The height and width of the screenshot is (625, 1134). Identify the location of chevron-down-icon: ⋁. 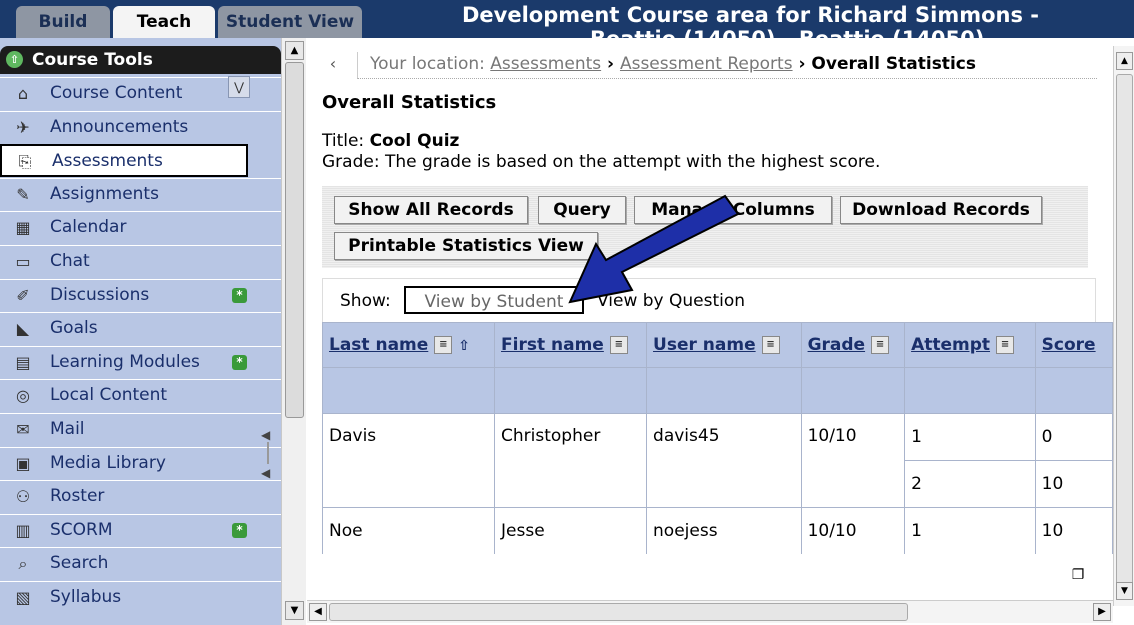
(239, 87).